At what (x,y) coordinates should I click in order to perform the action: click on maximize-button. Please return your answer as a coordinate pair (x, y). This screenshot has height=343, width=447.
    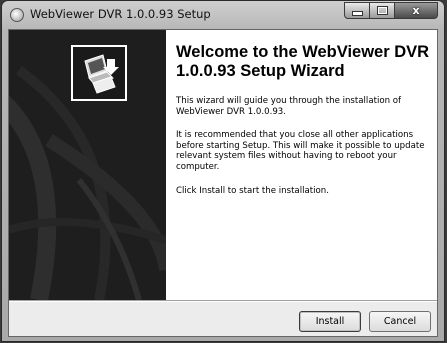
    Looking at the image, I should click on (382, 10).